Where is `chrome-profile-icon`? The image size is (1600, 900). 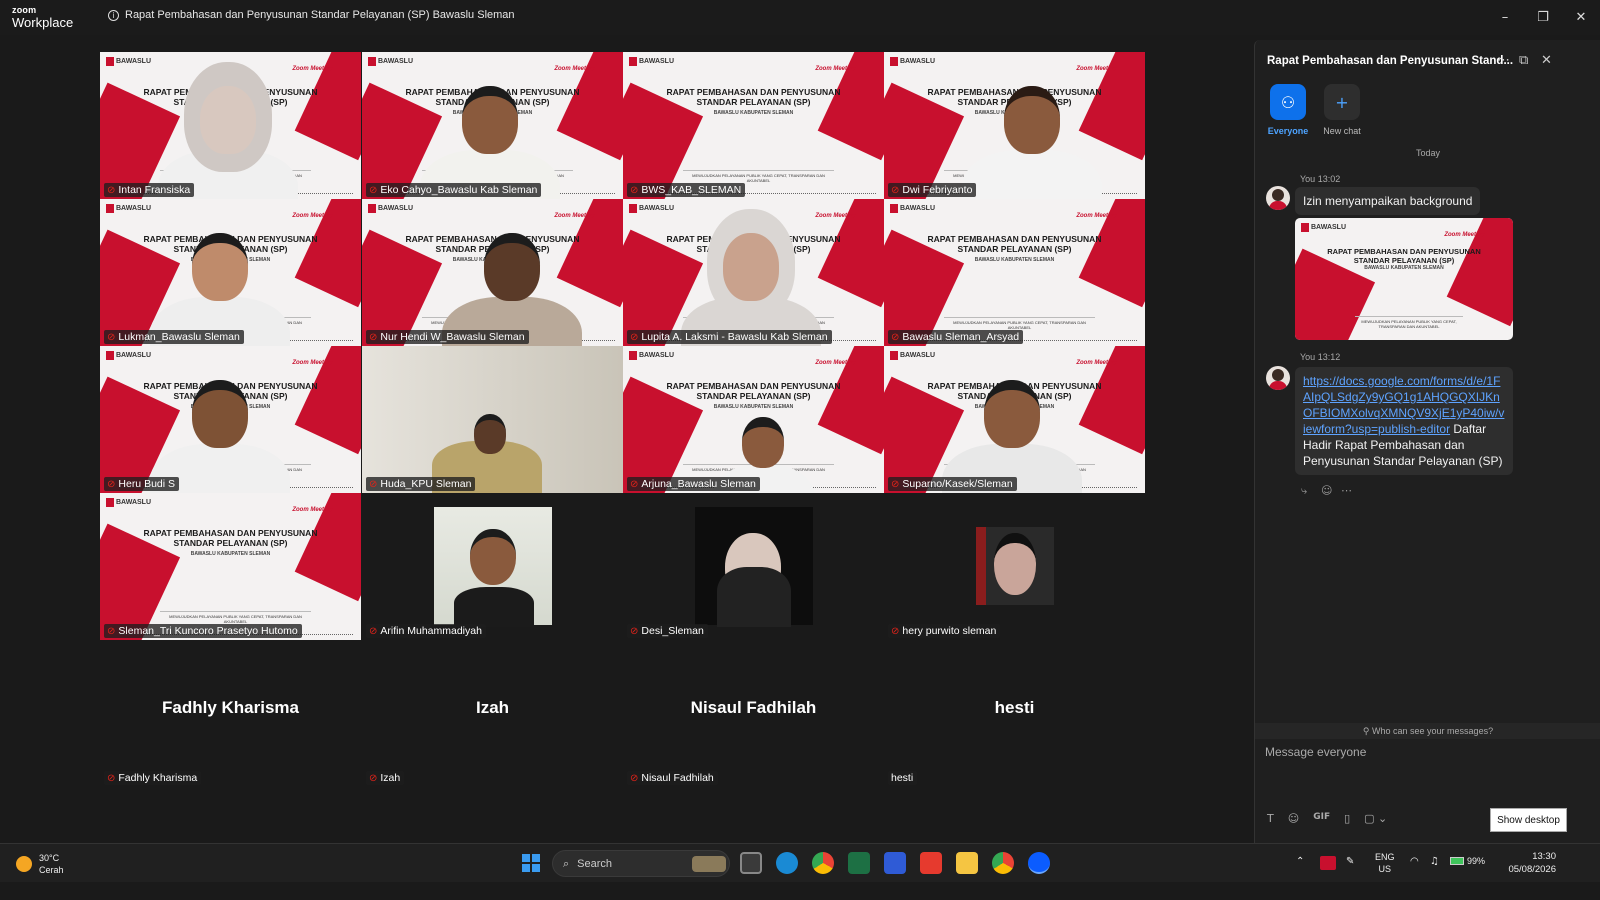 chrome-profile-icon is located at coordinates (1003, 863).